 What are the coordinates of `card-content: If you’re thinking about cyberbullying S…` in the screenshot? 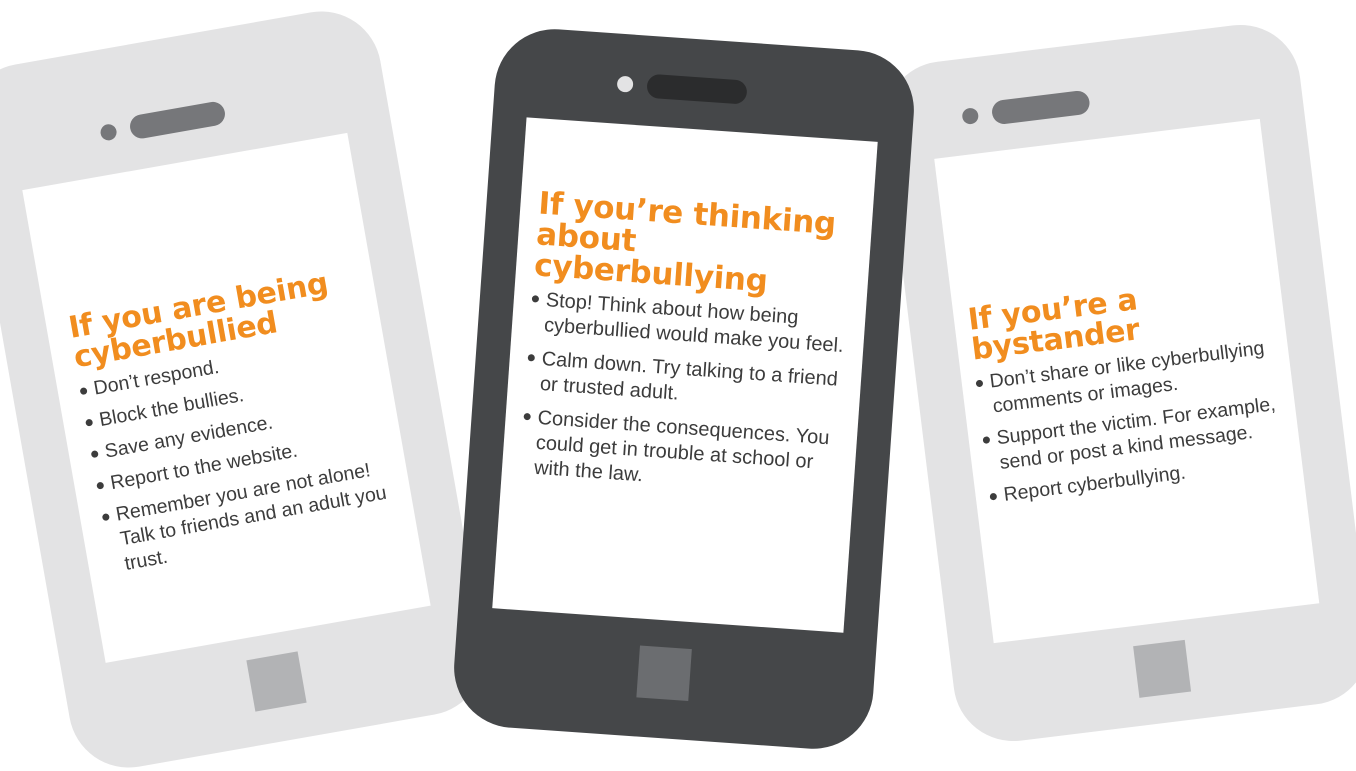 It's located at (689, 348).